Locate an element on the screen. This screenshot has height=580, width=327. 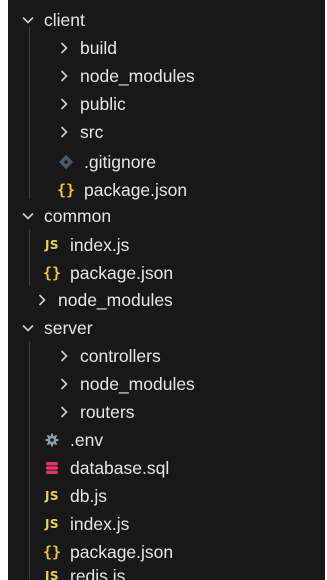
gear-icon is located at coordinates (52, 440).